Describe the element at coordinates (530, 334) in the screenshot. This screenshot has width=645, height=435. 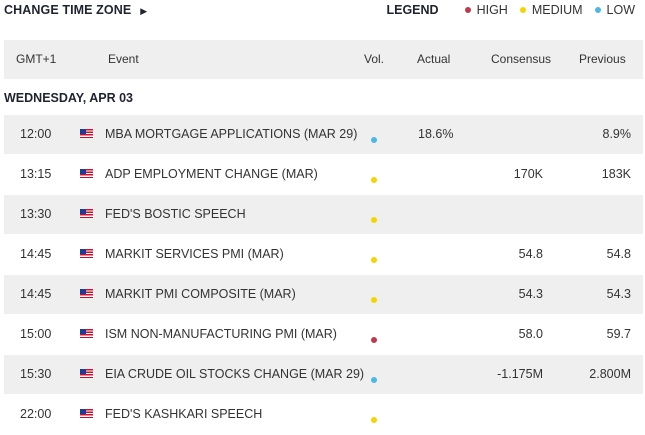
I see `consensus-value: 58.0` at that location.